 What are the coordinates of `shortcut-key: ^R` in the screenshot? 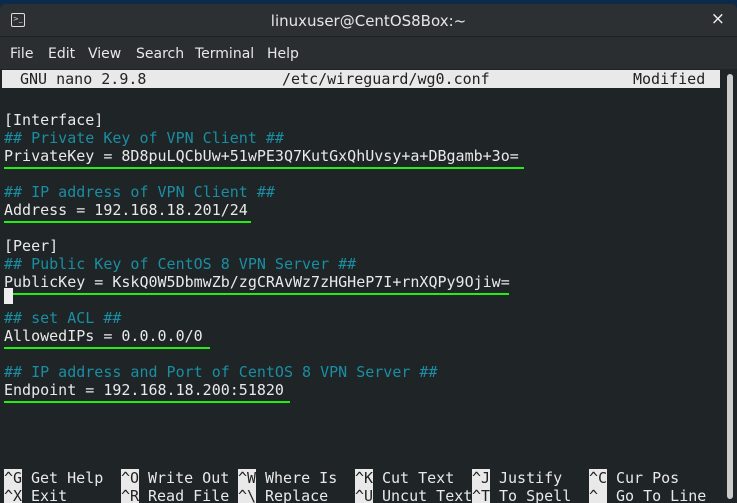 It's located at (130, 495).